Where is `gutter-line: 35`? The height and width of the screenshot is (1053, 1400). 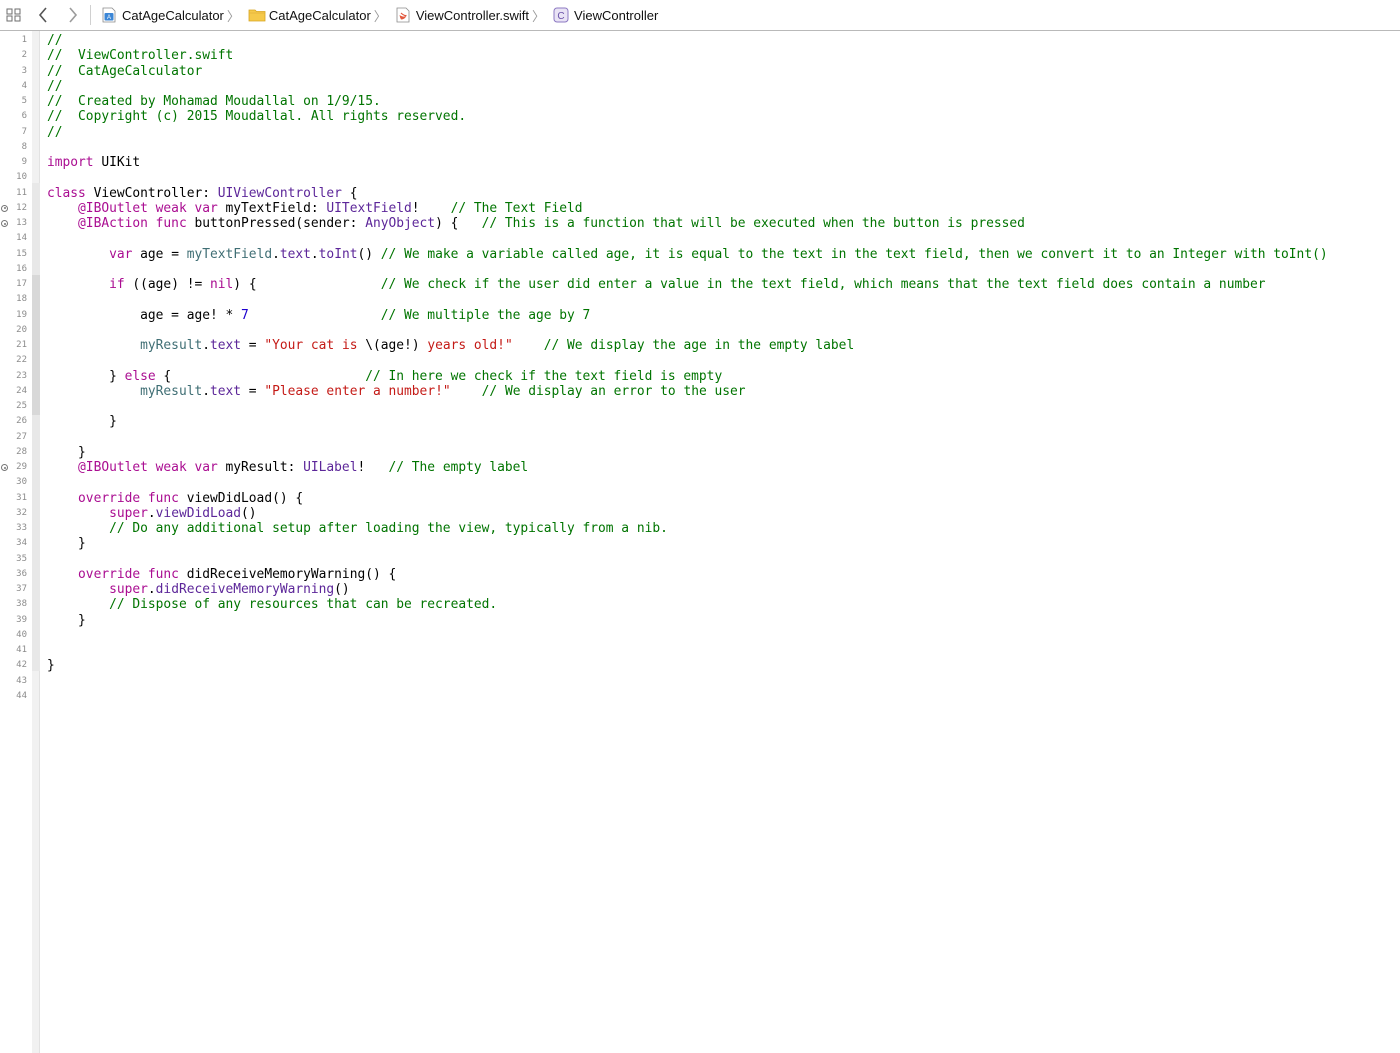
gutter-line: 35 is located at coordinates (16, 559).